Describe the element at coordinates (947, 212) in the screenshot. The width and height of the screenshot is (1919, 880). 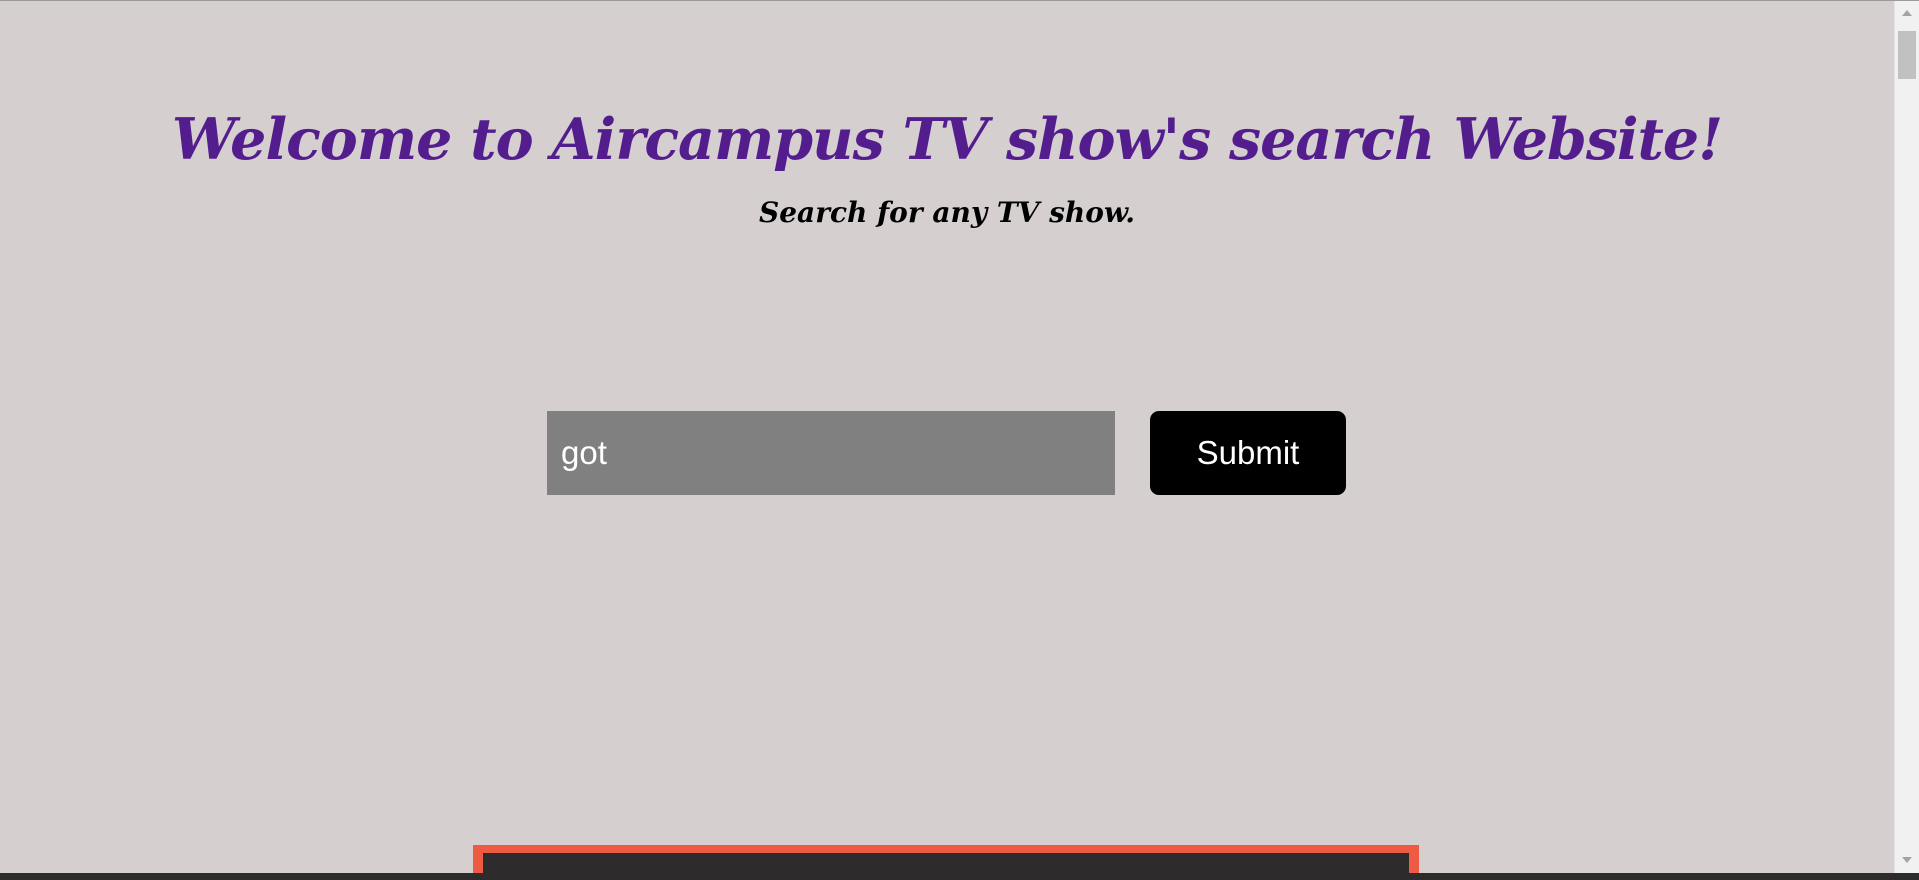
I see `page-subtitle: Search for any TV show.` at that location.